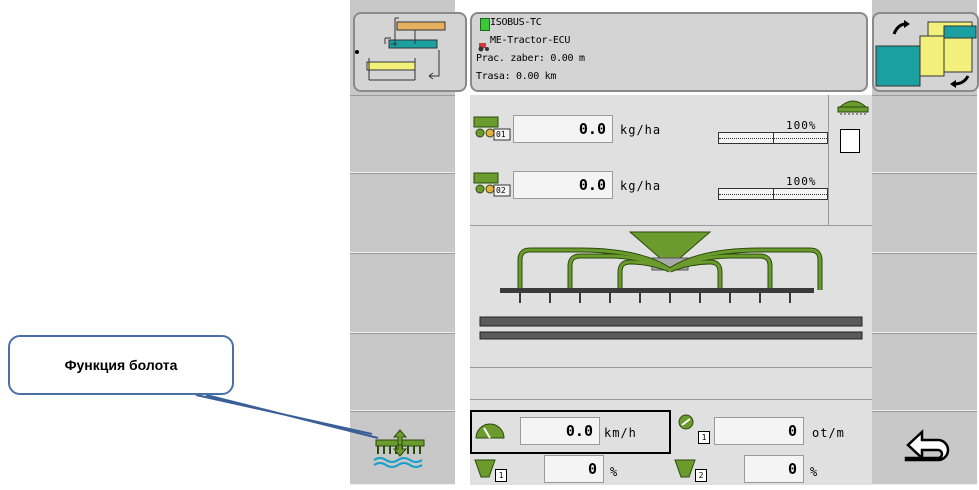 The height and width of the screenshot is (490, 979). Describe the element at coordinates (121, 365) in the screenshot. I see `swamp-function-callout: Функция болота` at that location.